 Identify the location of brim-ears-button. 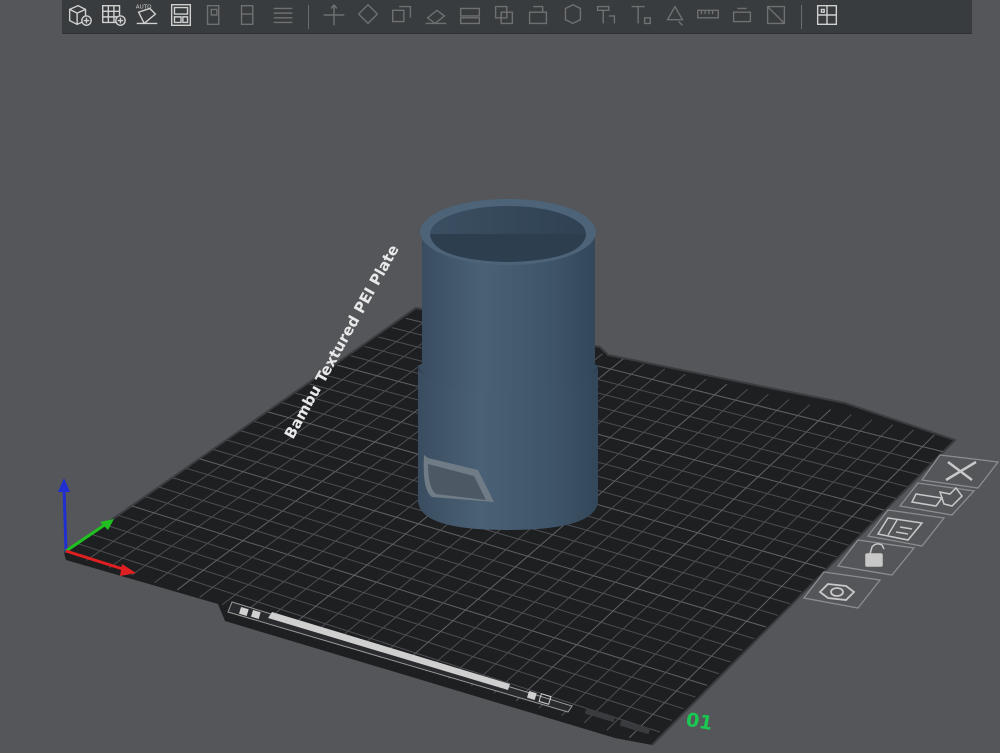
(742, 17).